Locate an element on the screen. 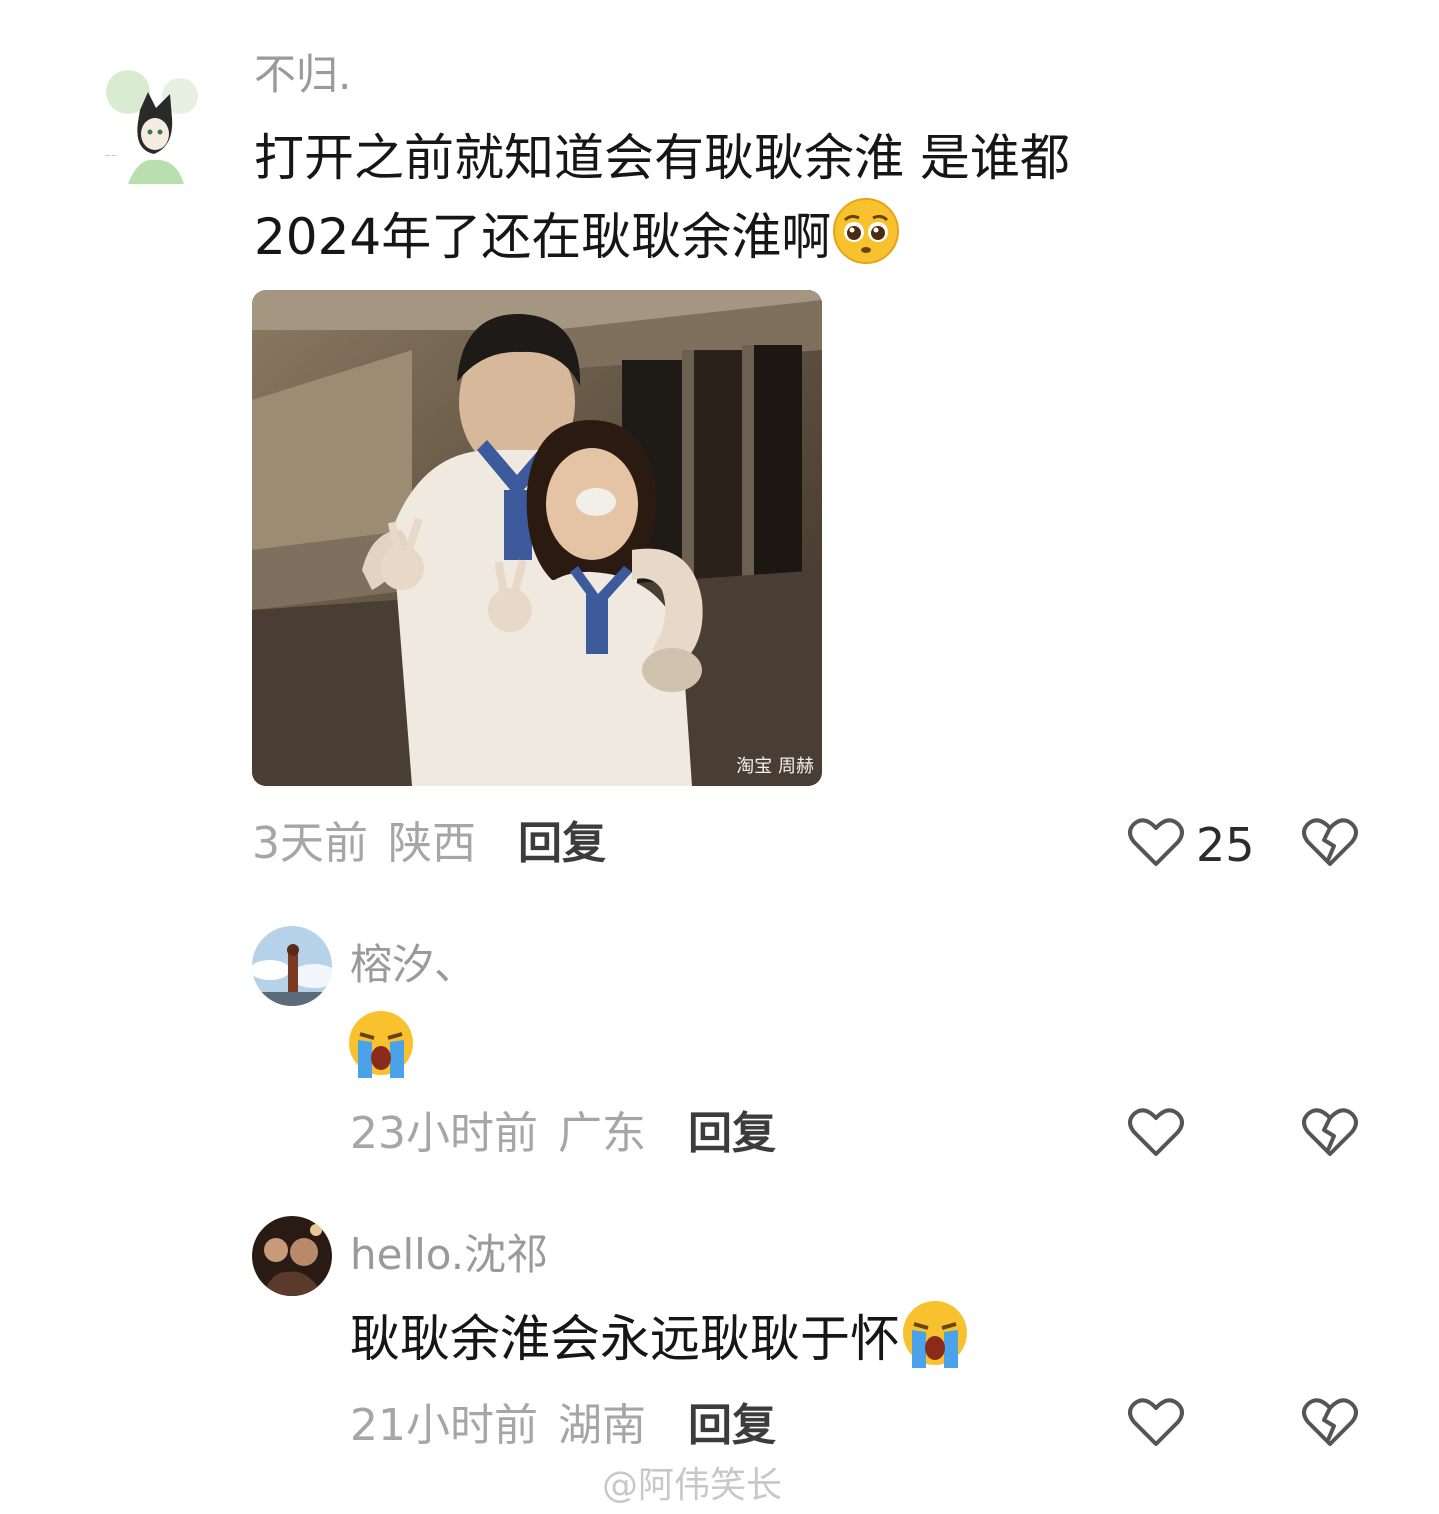  comment-time: 23小时前 is located at coordinates (444, 1133).